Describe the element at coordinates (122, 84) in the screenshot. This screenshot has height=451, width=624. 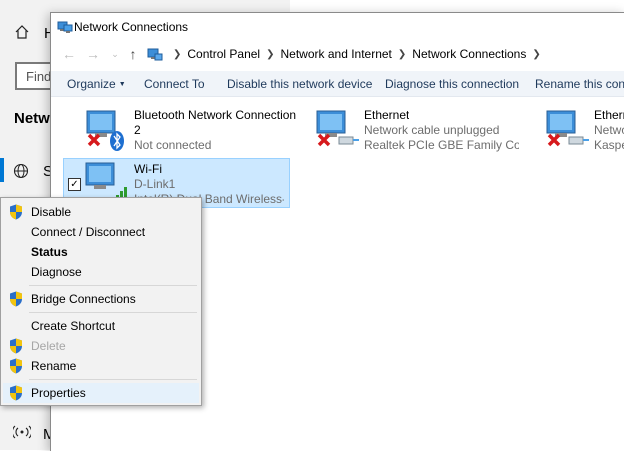
I see `dropdown-caret-icon: ▼` at that location.